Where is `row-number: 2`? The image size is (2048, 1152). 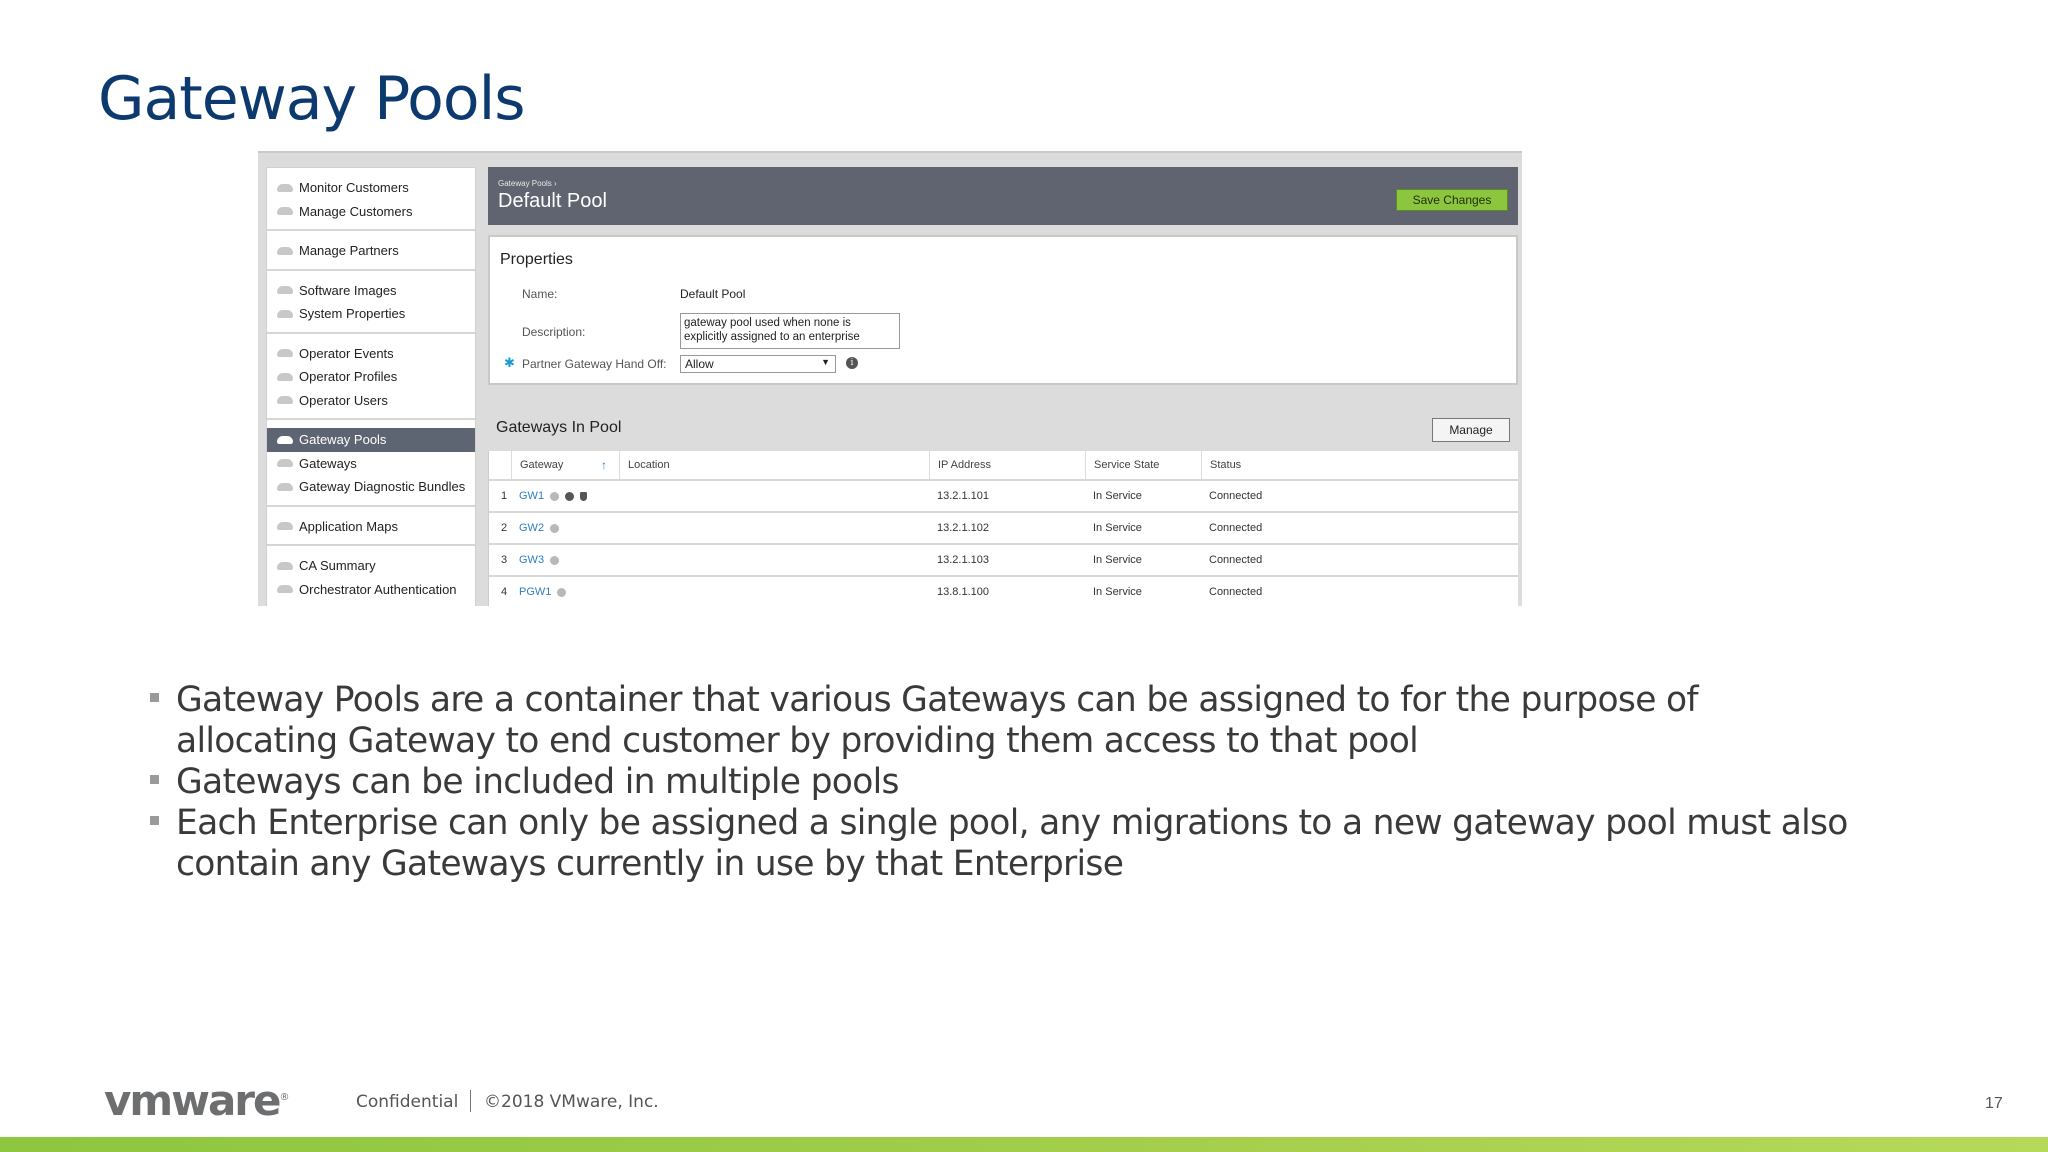
row-number: 2 is located at coordinates (504, 528).